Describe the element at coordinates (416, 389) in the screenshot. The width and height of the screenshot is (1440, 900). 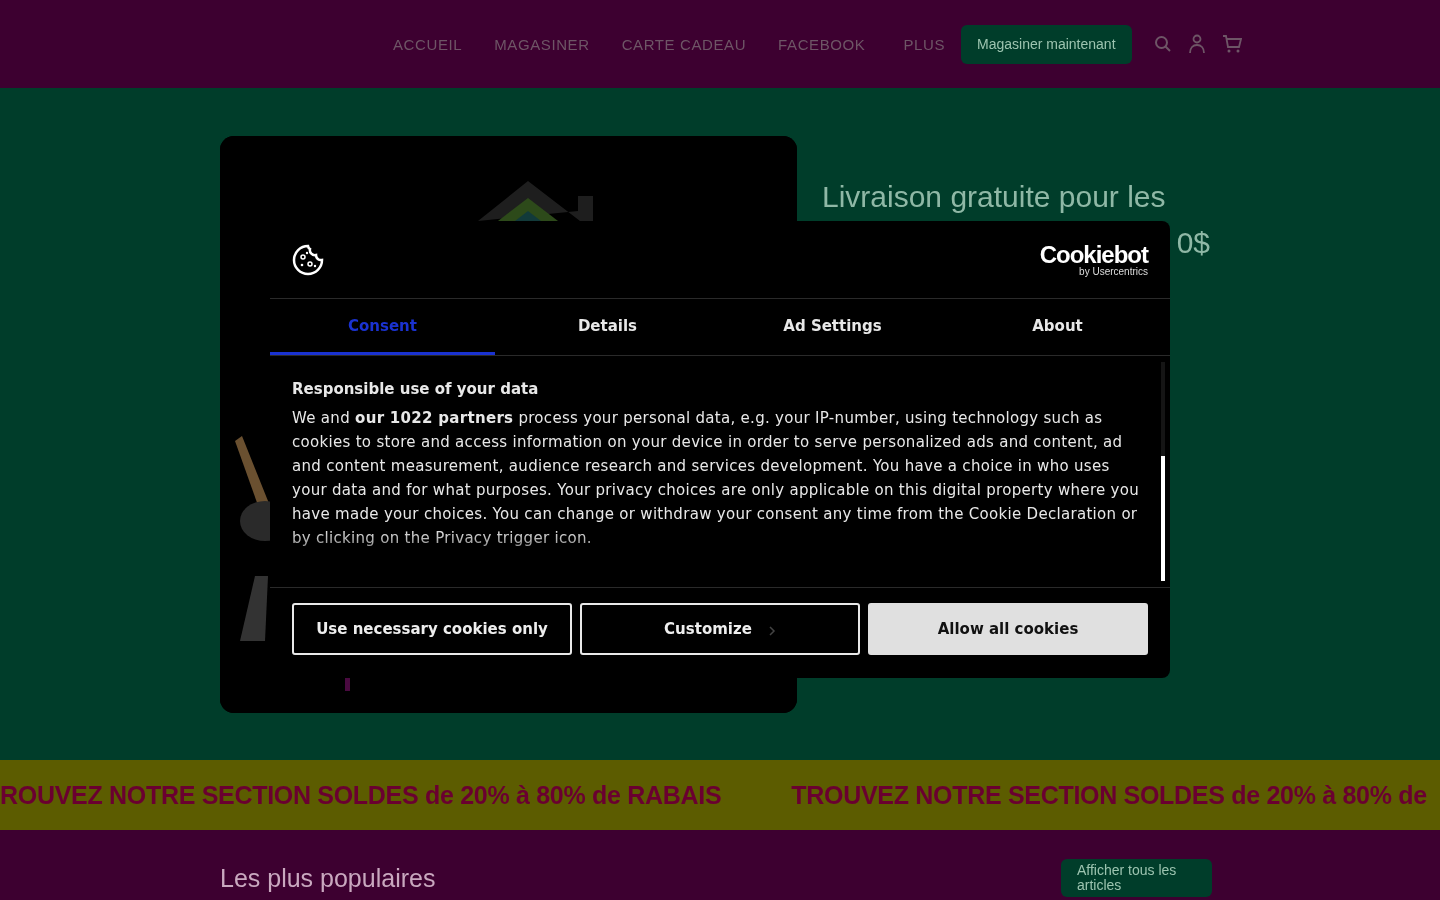
I see `dialog-title: Responsible use of your data` at that location.